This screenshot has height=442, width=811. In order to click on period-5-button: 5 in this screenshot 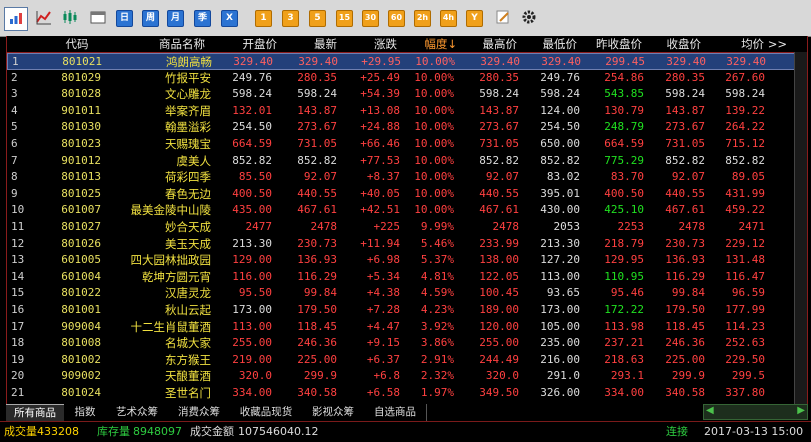, I will do `click(317, 18)`.